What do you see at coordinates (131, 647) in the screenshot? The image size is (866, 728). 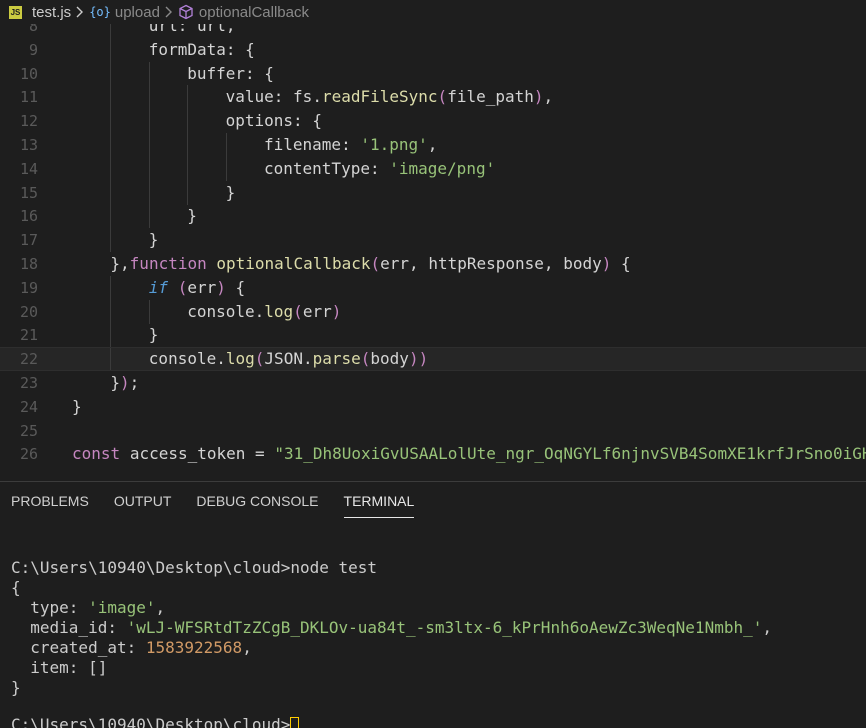 I see `terminal-line: created_at: 1583922568,` at bounding box center [131, 647].